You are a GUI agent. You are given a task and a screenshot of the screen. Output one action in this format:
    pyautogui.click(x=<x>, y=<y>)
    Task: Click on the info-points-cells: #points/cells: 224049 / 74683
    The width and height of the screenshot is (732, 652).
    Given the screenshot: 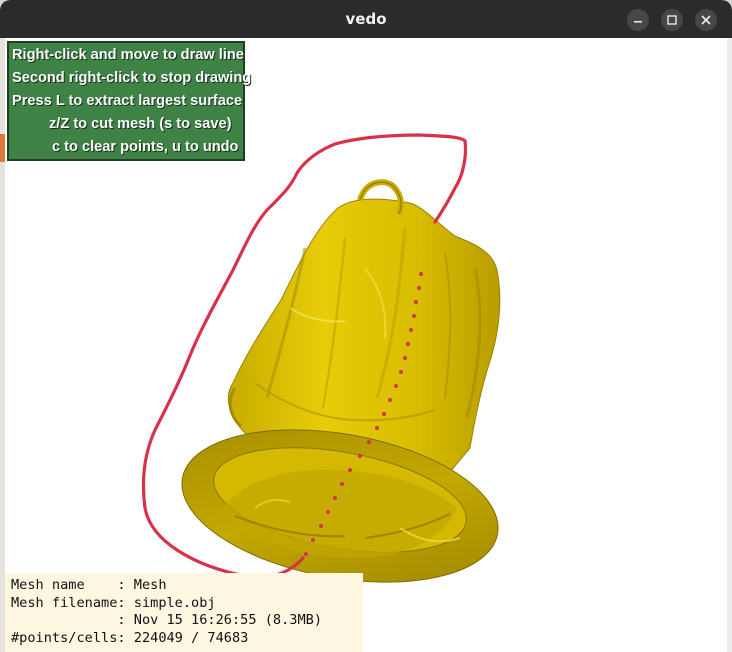 What is the action you would take?
    pyautogui.click(x=130, y=637)
    